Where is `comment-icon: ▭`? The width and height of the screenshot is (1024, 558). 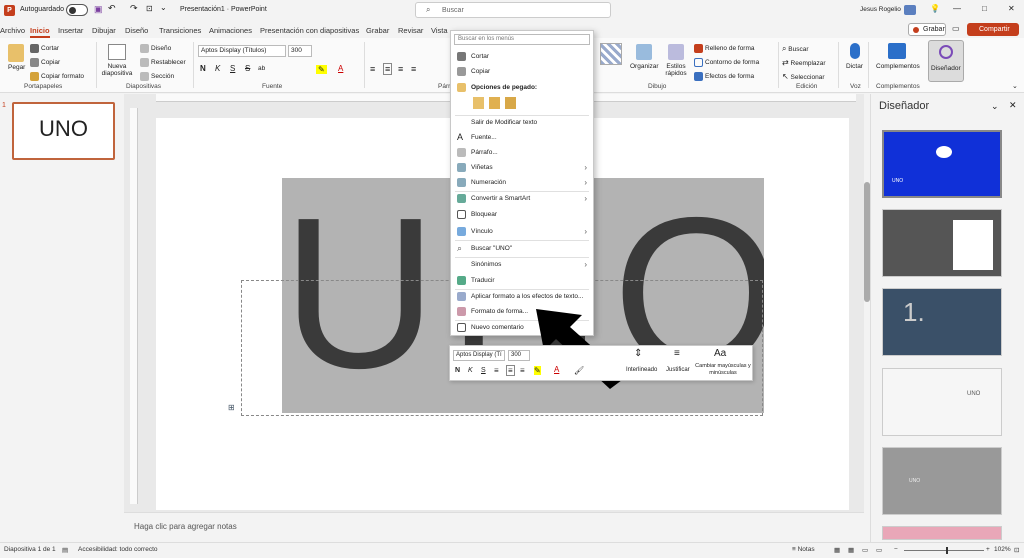
comment-icon: ▭ is located at coordinates (956, 28).